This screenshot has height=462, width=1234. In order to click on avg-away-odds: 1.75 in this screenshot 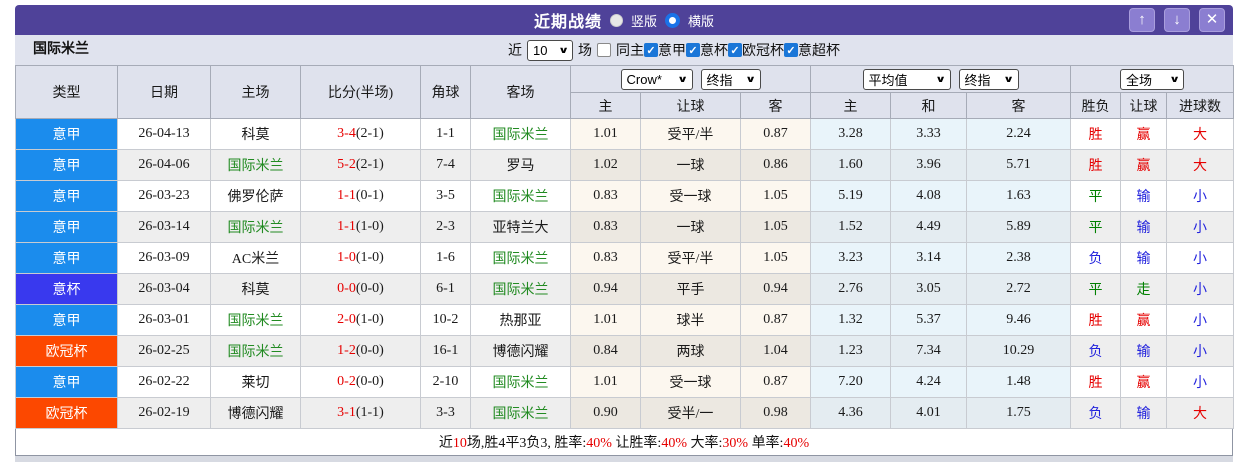, I will do `click(1018, 413)`.